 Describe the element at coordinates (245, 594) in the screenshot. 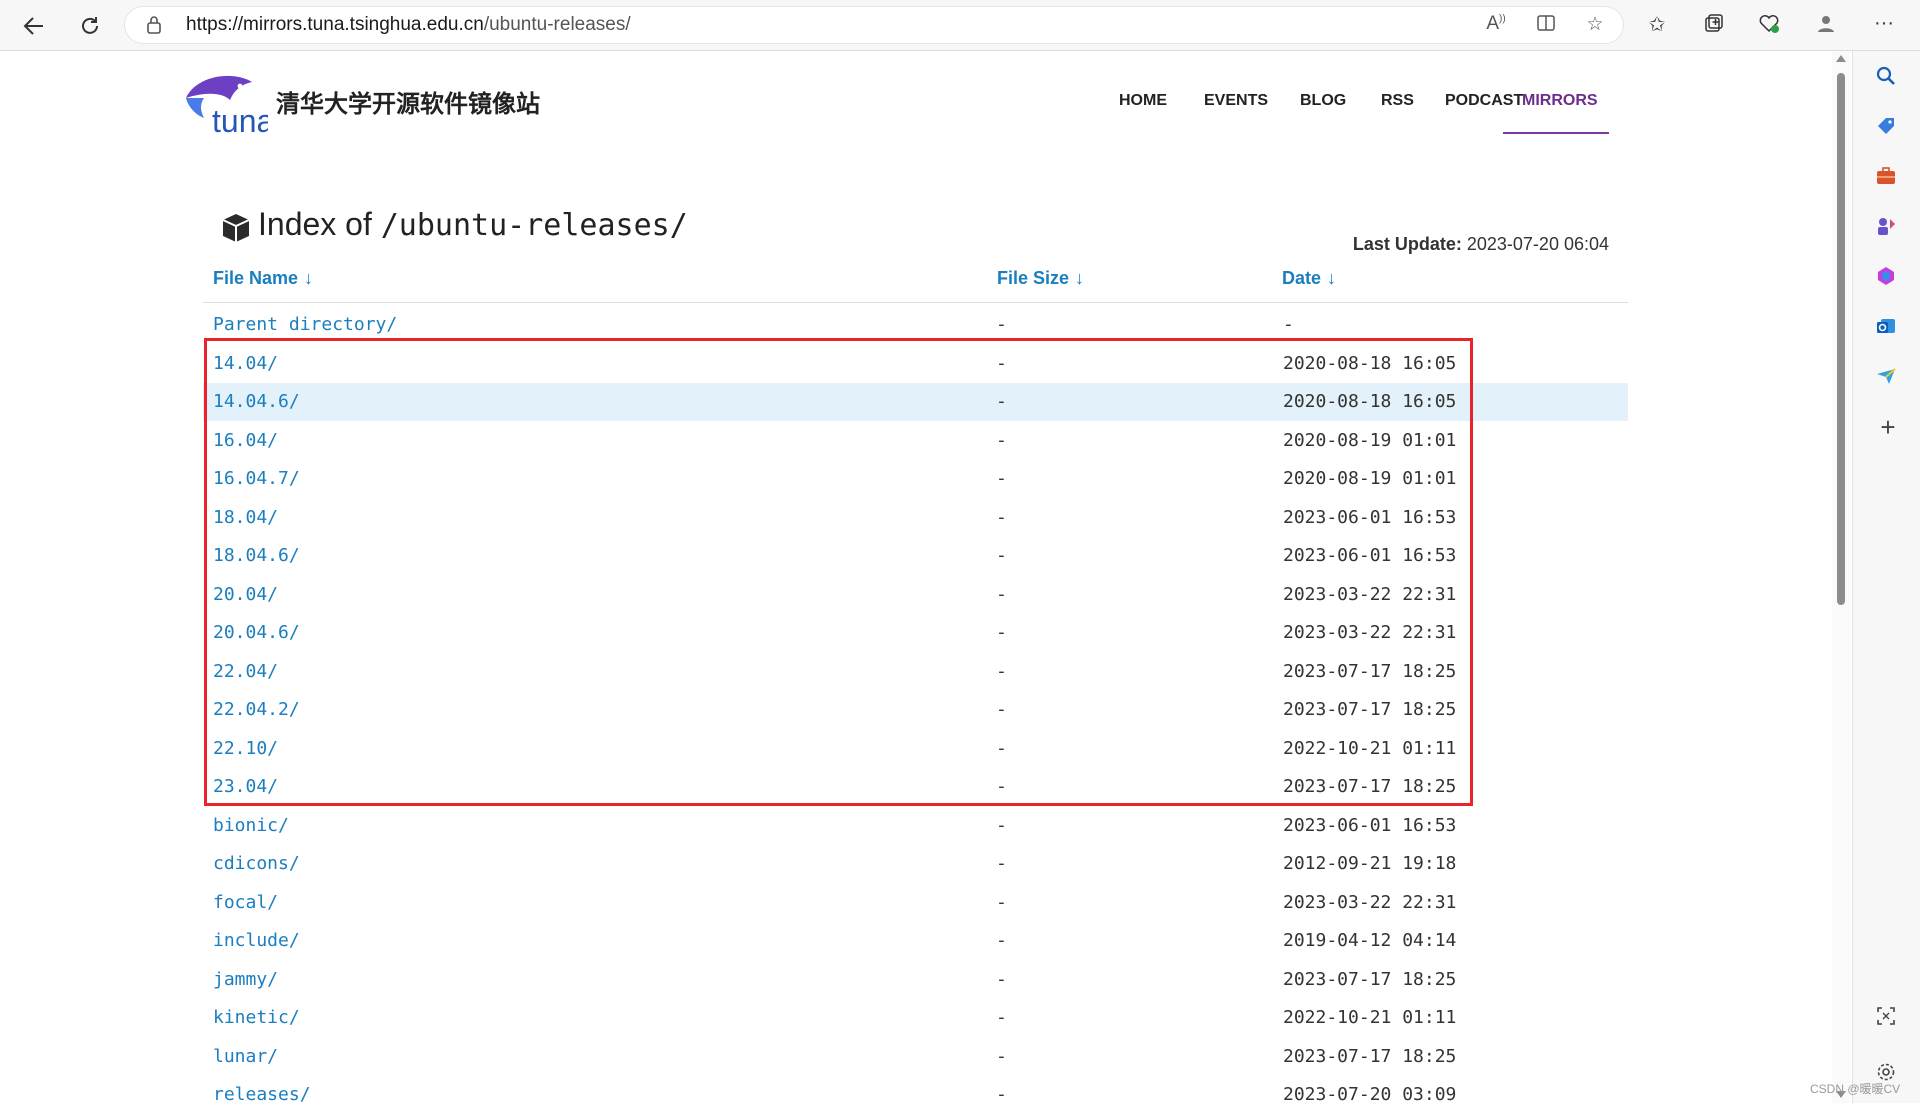

I see `file-name-link: 20.04/` at that location.